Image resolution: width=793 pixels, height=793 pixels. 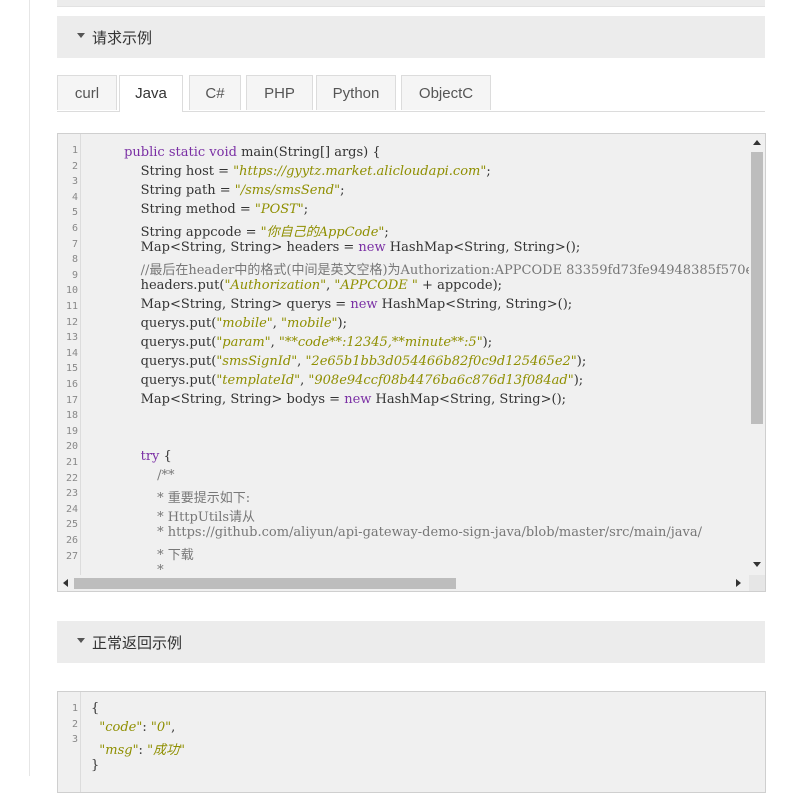 What do you see at coordinates (71, 306) in the screenshot?
I see `line-number: 11` at bounding box center [71, 306].